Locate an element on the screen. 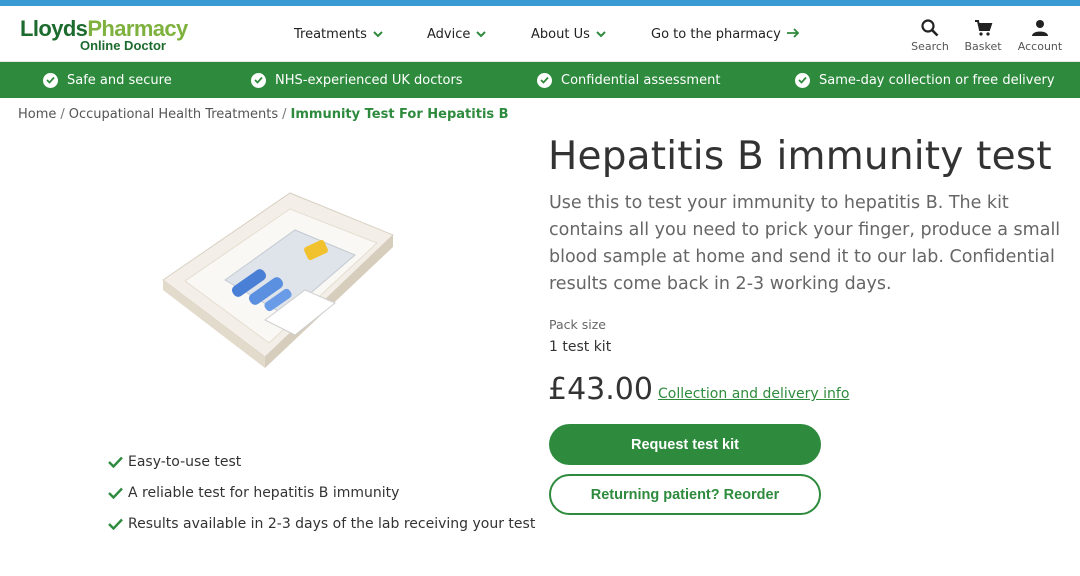 The width and height of the screenshot is (1080, 576). request-test-kit-button: Request test kit is located at coordinates (685, 444).